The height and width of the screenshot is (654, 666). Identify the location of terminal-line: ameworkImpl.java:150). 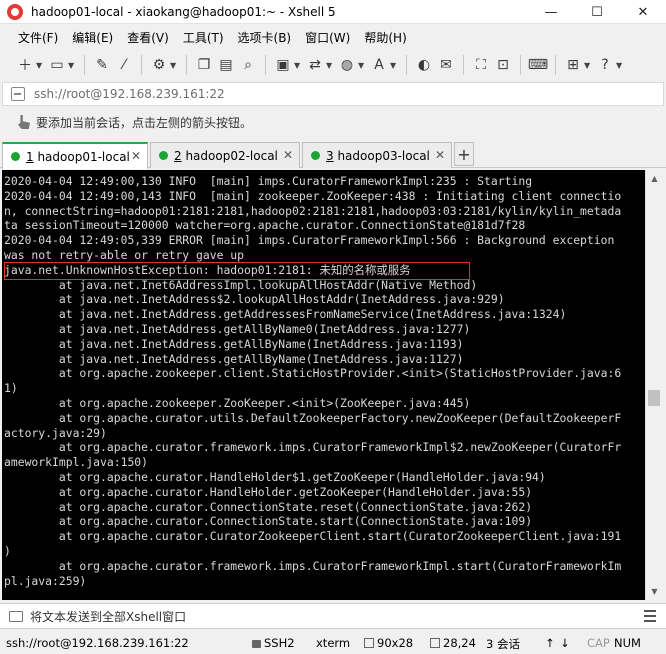
(76, 462).